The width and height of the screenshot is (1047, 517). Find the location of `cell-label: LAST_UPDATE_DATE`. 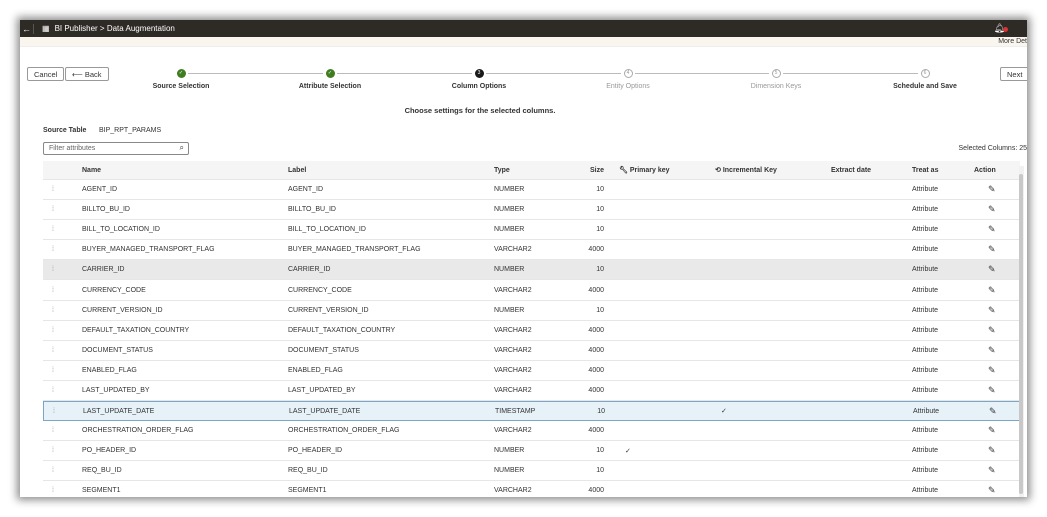

cell-label: LAST_UPDATE_DATE is located at coordinates (325, 411).